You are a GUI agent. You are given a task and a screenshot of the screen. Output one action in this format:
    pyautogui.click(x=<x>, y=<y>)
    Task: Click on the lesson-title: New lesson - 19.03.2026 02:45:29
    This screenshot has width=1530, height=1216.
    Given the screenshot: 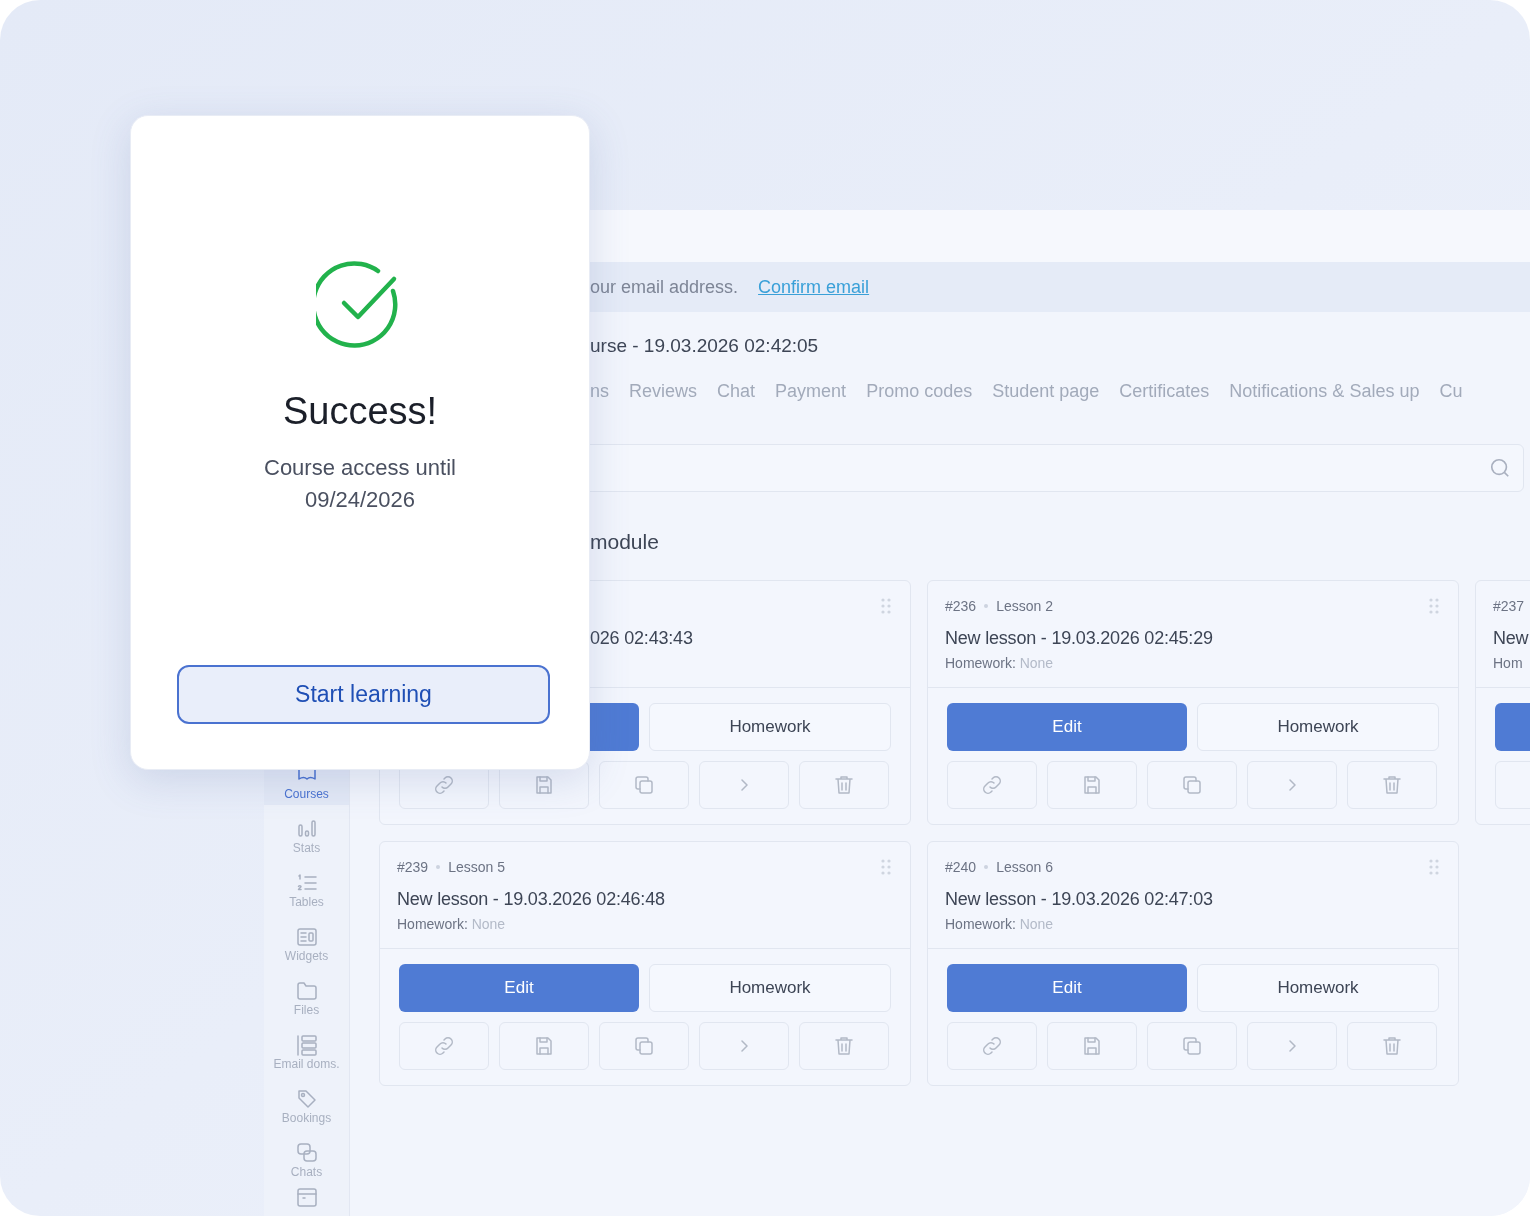 What is the action you would take?
    pyautogui.click(x=1079, y=638)
    